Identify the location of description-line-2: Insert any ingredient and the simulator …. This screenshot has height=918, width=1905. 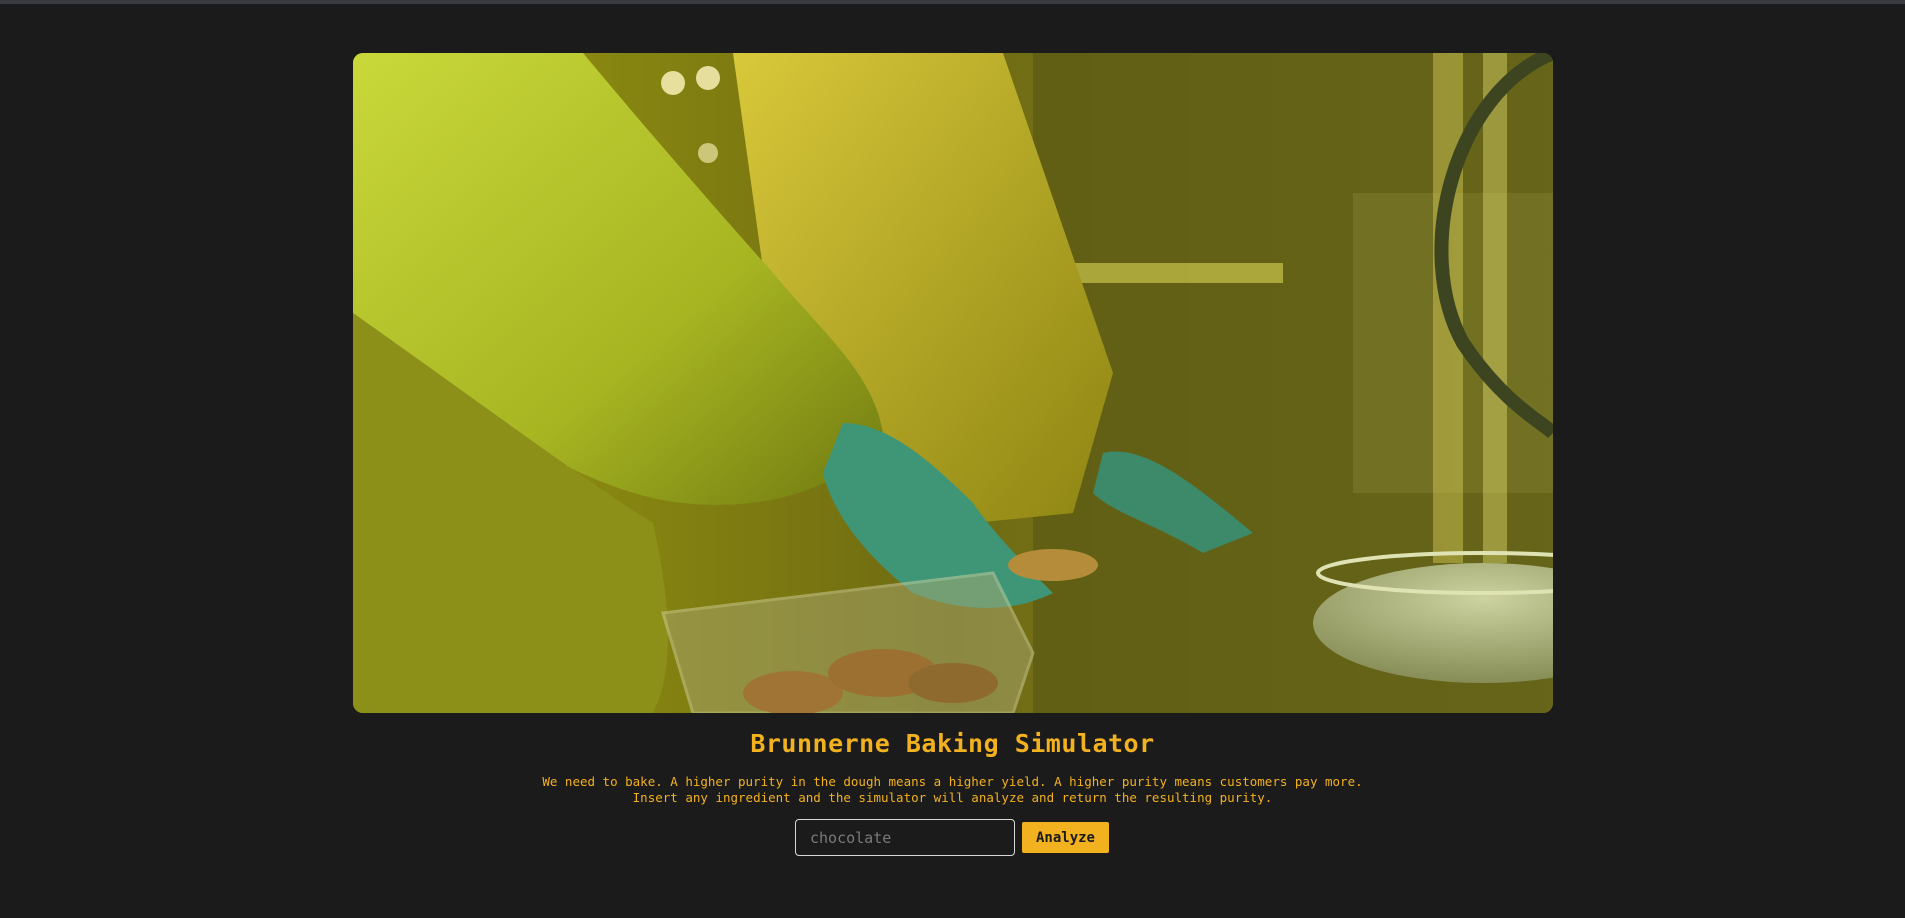
(952, 797).